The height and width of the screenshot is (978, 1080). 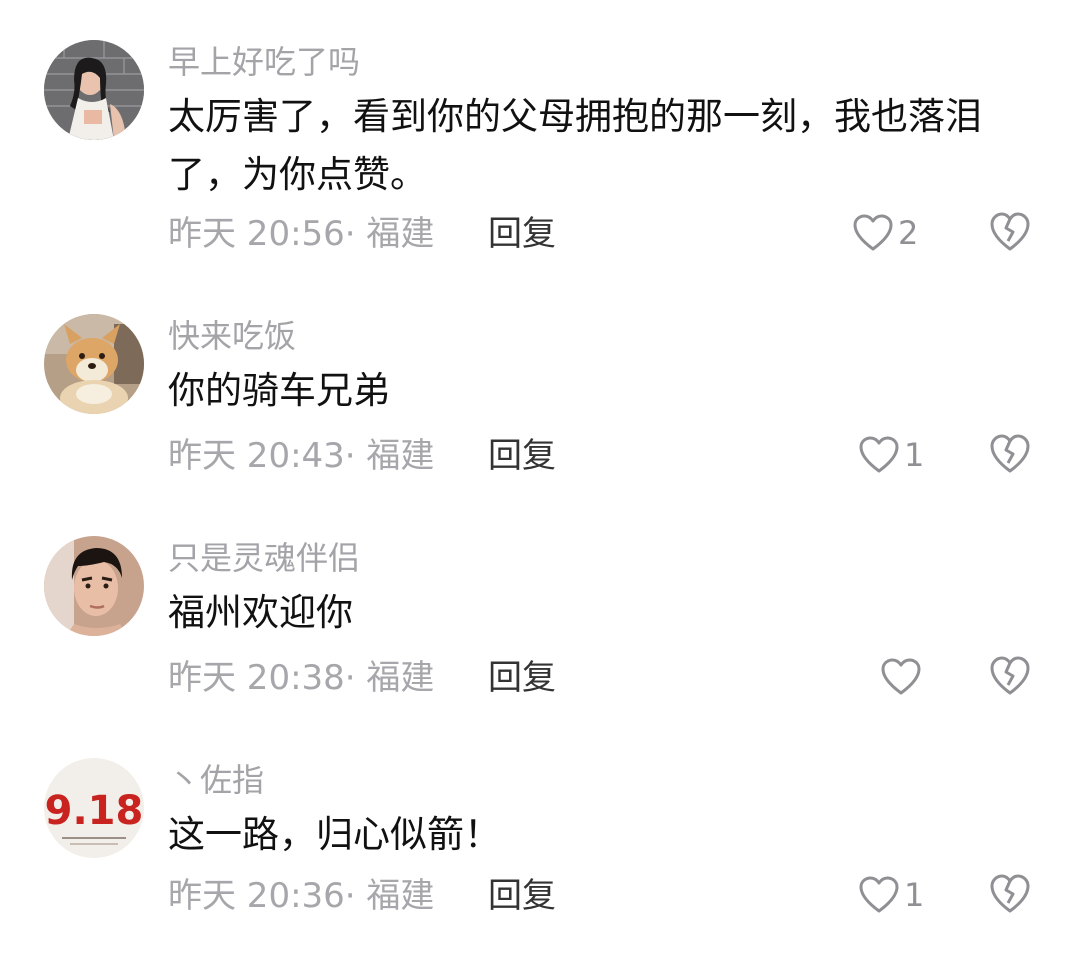 What do you see at coordinates (301, 896) in the screenshot?
I see `comment-time-location: 昨天 20:36· 福建` at bounding box center [301, 896].